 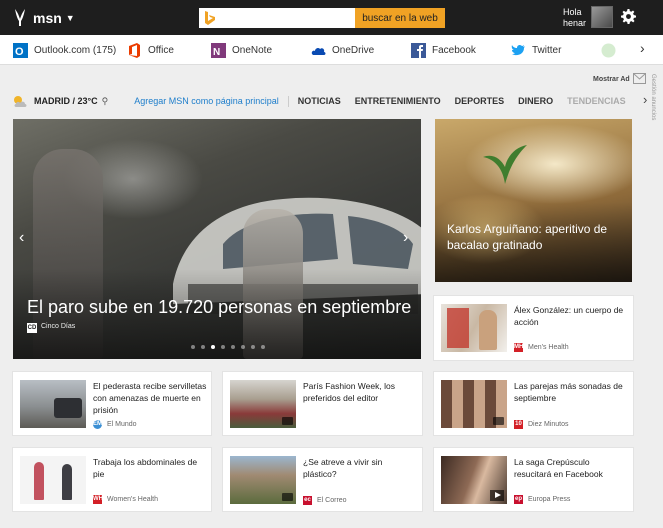 What do you see at coordinates (58, 326) in the screenshot?
I see `hero-source: Cinco Días` at bounding box center [58, 326].